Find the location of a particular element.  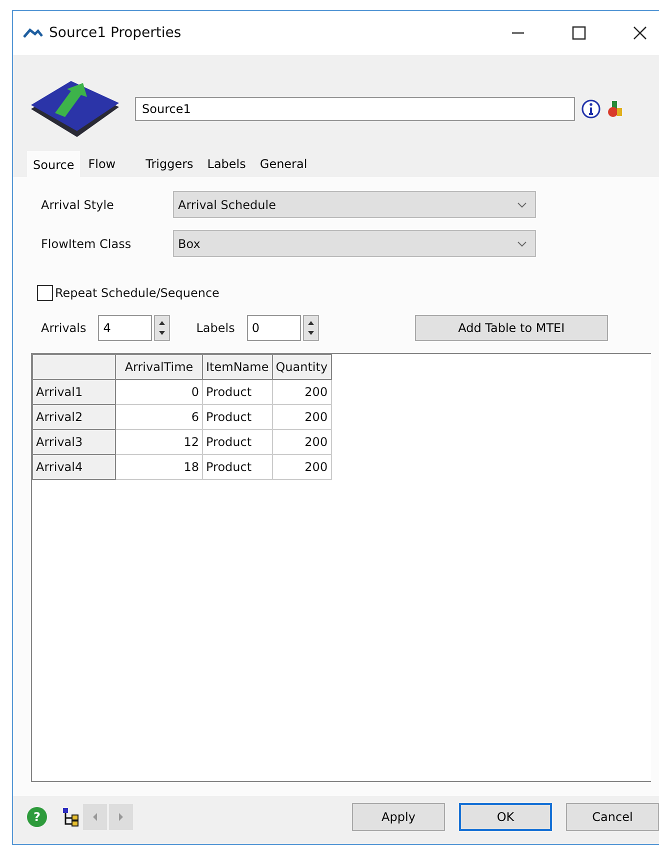

tab: Triggers is located at coordinates (170, 164).